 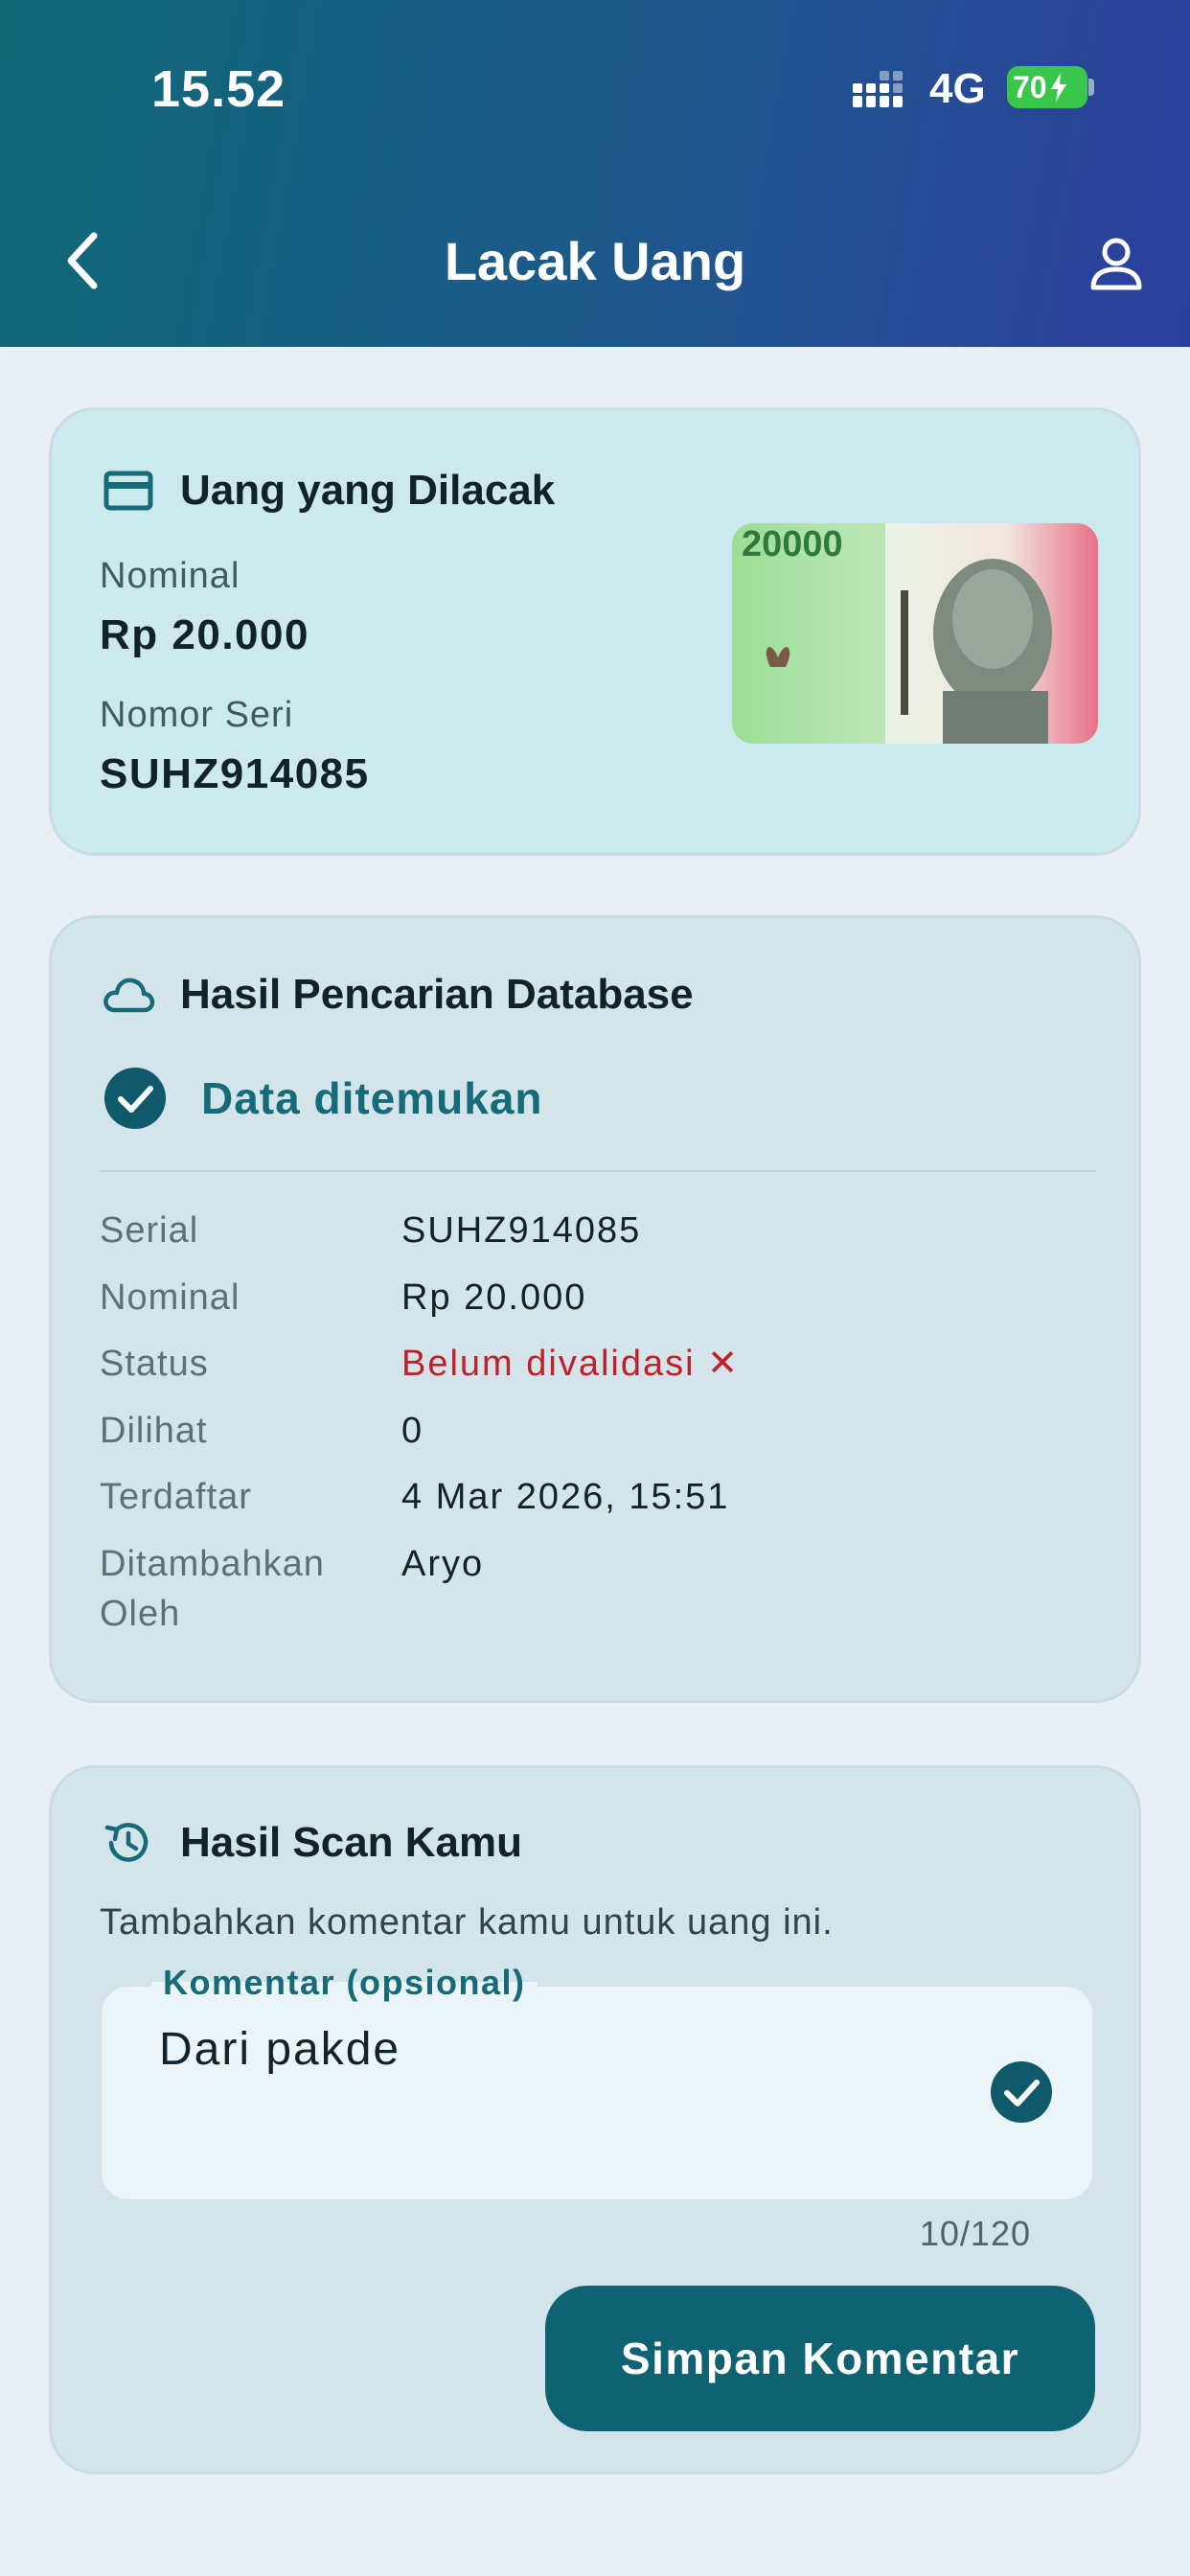 I want to click on card-icon, so click(x=128, y=491).